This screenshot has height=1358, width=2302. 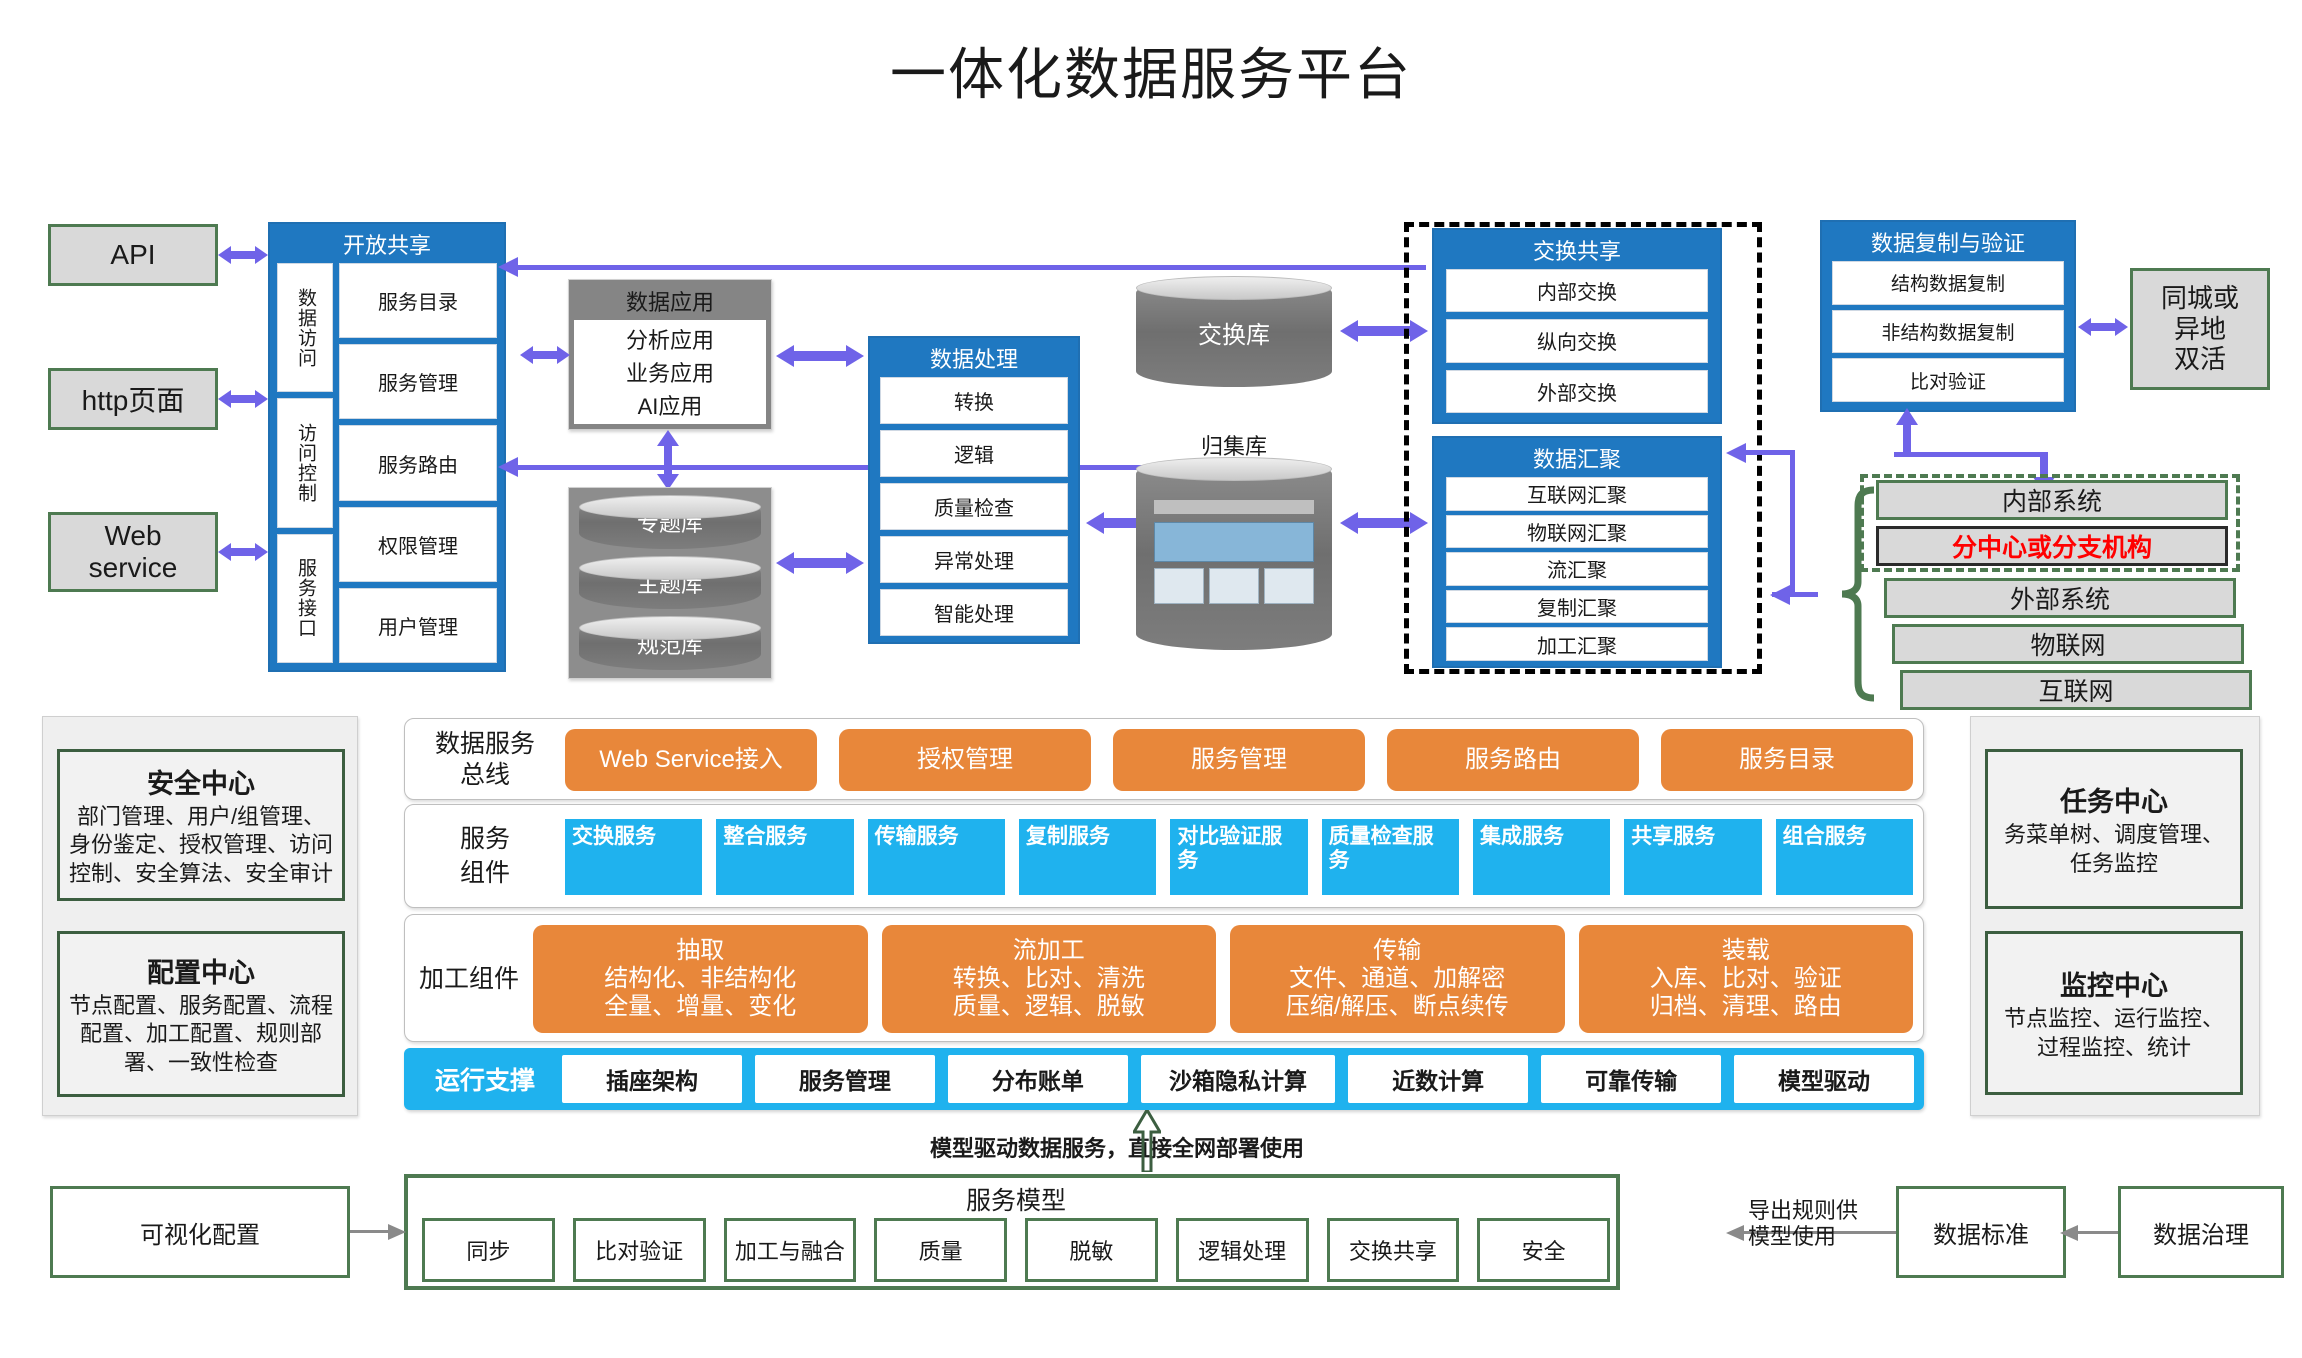 I want to click on panel-data-aggregation: 数据汇聚 互联网汇聚 物联网汇聚 流汇聚 复制汇聚 加工汇聚, so click(x=1577, y=552).